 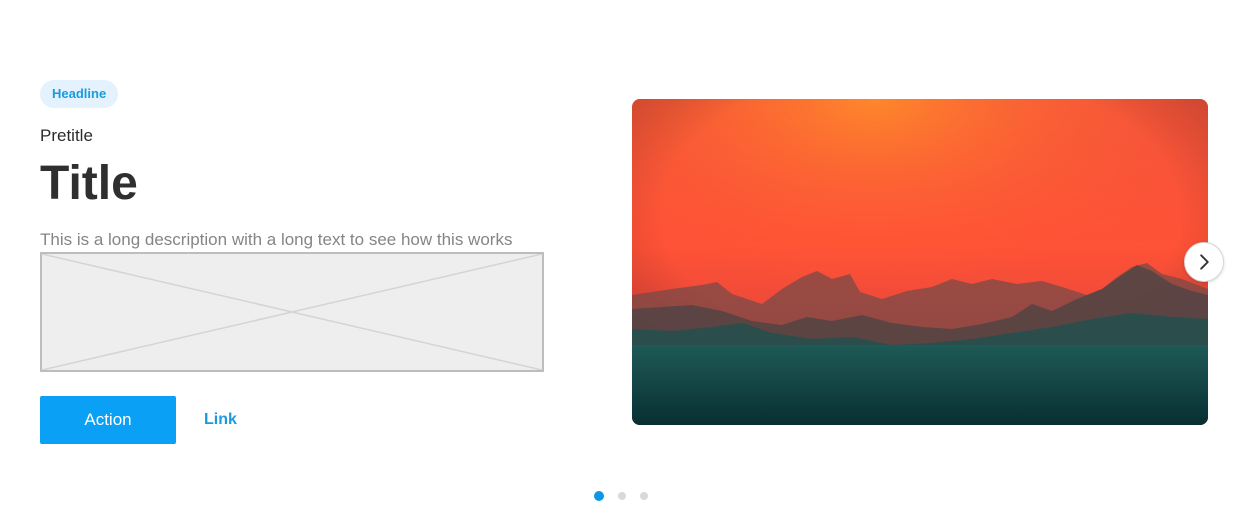 I want to click on placeholder-cross-icon, so click(x=292, y=312).